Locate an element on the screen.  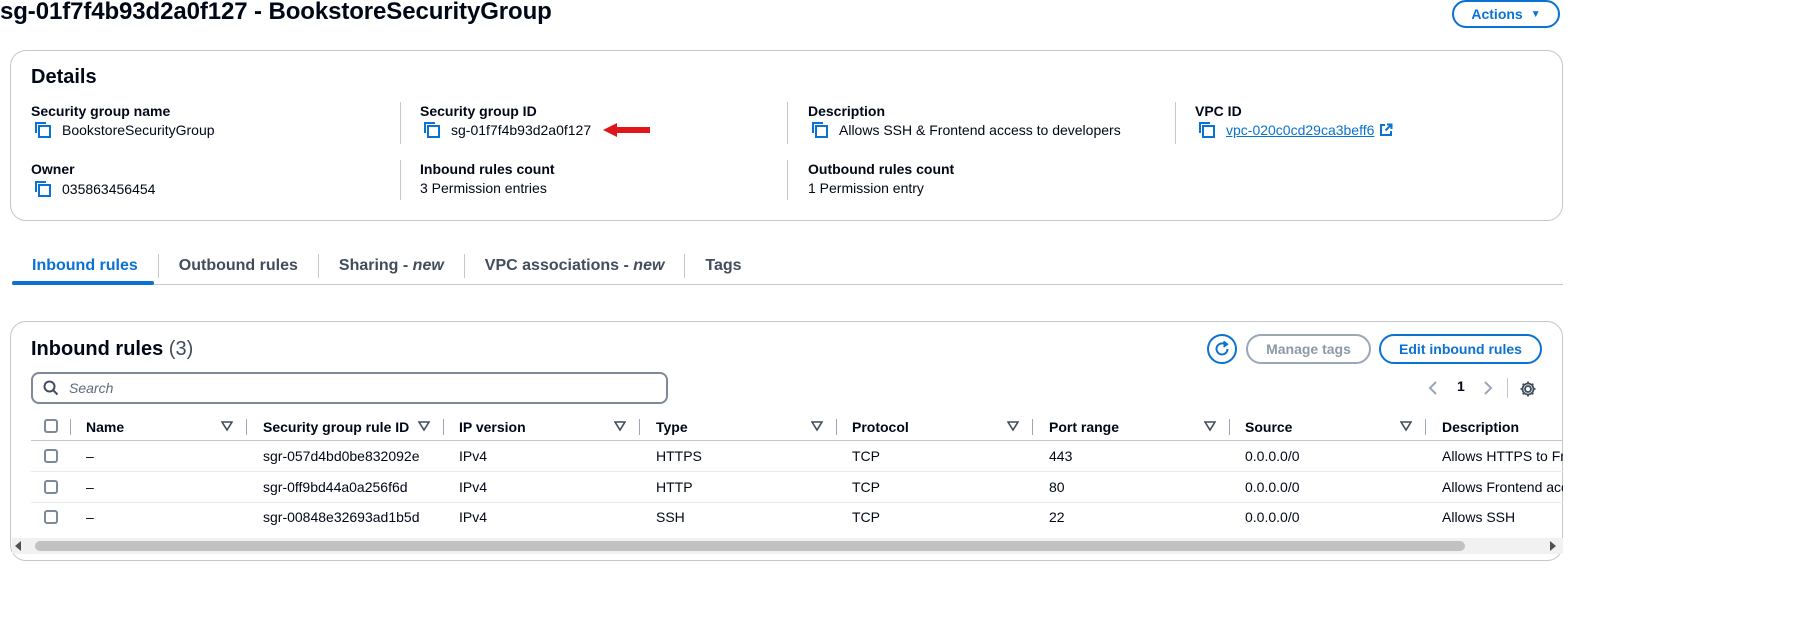
tab-label: Outbound rules is located at coordinates (238, 265).